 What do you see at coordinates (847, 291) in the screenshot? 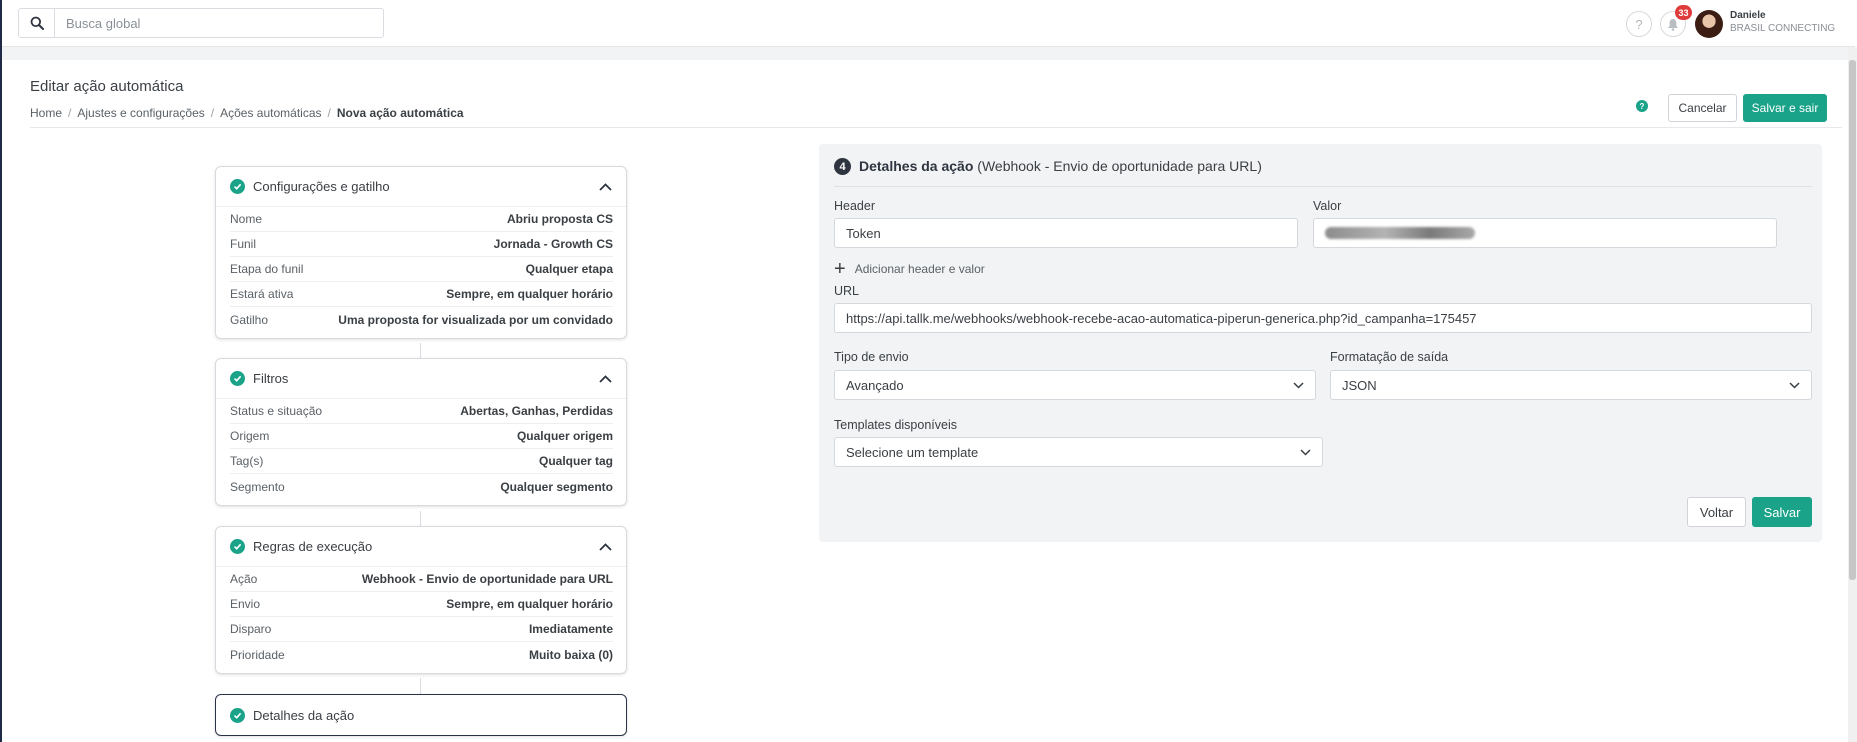
I see `url-label: URL` at bounding box center [847, 291].